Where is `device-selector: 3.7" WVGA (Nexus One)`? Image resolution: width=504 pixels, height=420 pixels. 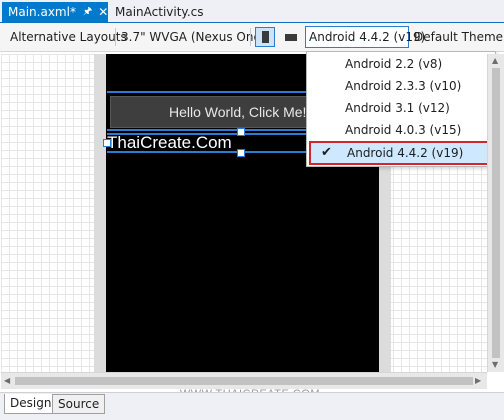
device-selector: 3.7" WVGA (Nexus One) is located at coordinates (193, 37).